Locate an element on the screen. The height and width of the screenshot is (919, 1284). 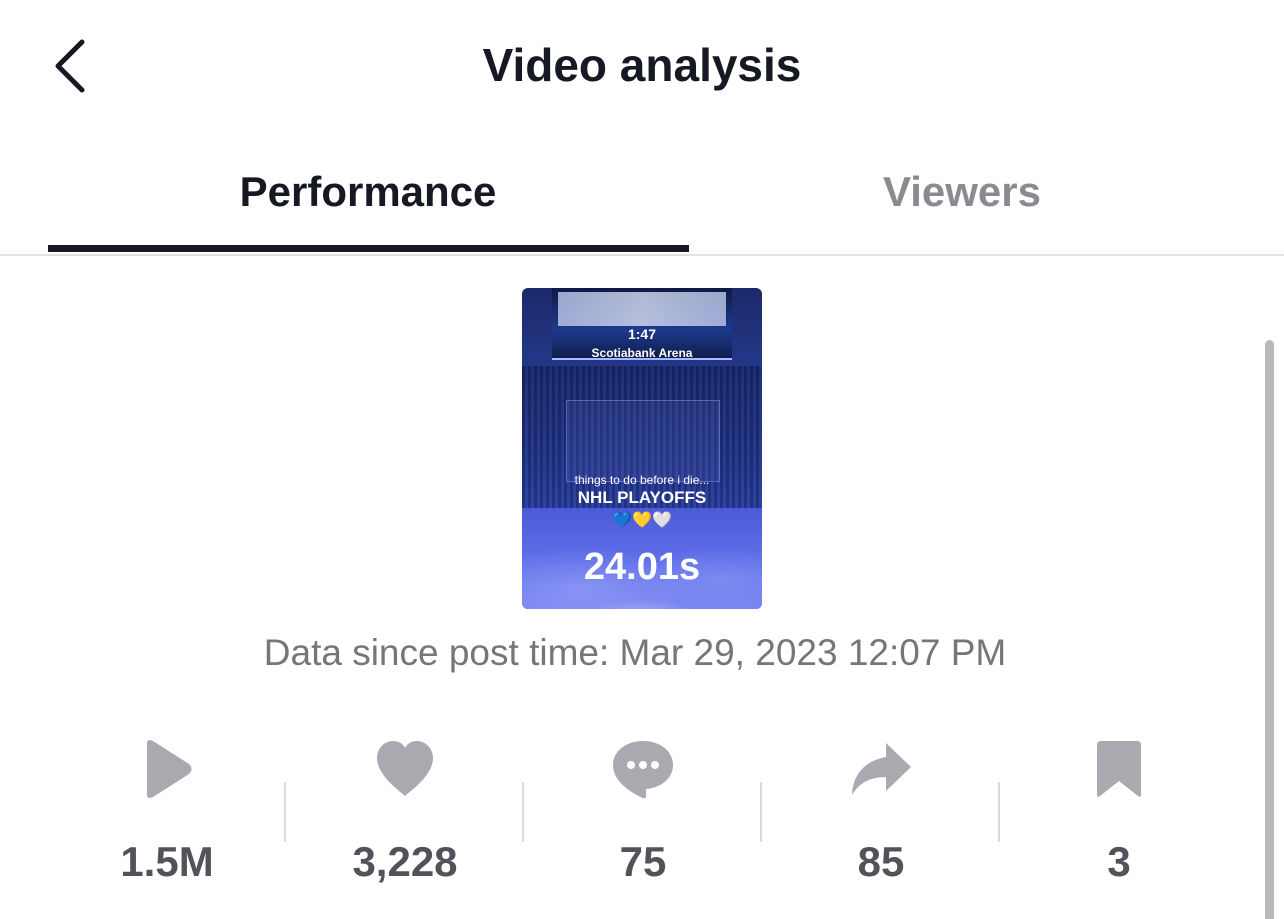
stat-value: 75 is located at coordinates (643, 861).